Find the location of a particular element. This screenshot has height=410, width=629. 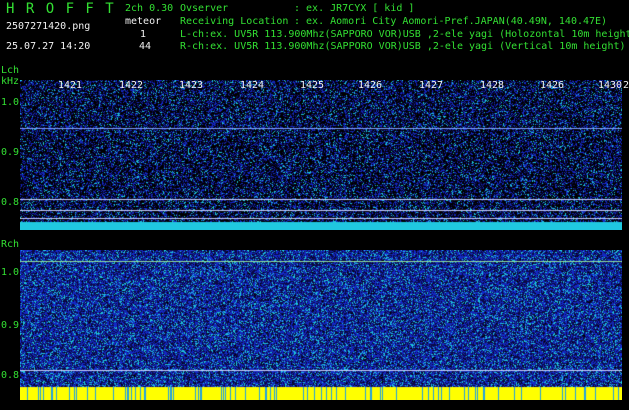

lch-ytick-0-8: 0.8 is located at coordinates (10, 202).